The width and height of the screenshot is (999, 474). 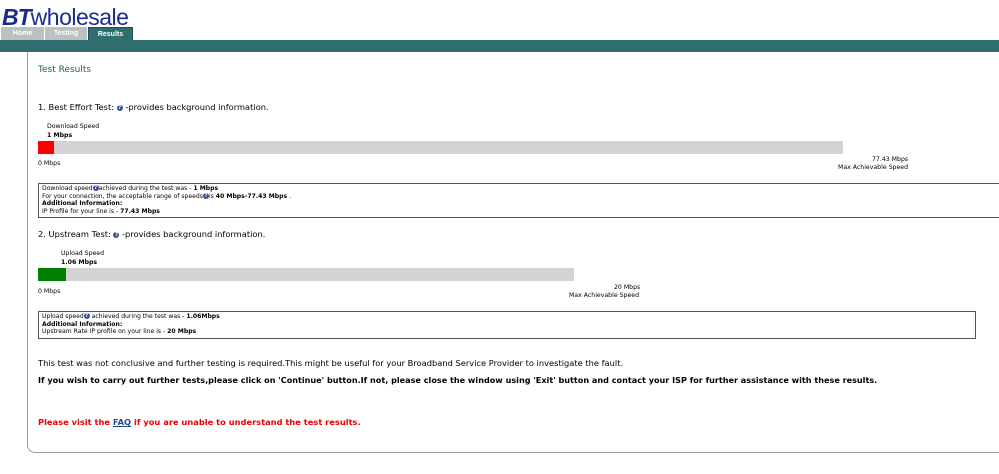 I want to click on tab-home: Home, so click(x=22, y=33).